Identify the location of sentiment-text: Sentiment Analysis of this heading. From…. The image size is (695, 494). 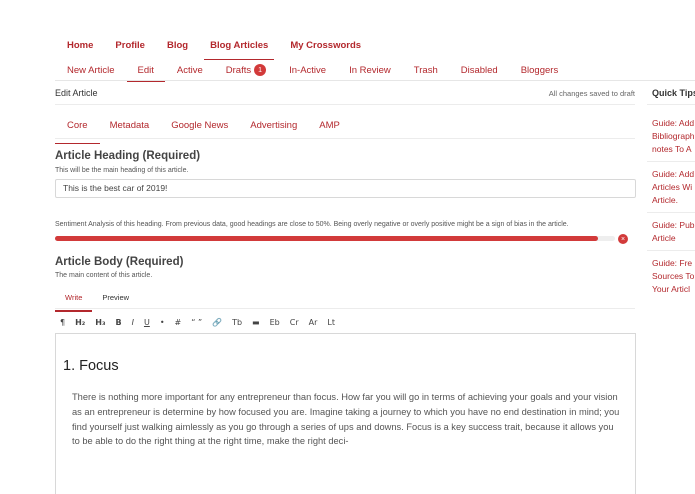
(312, 224).